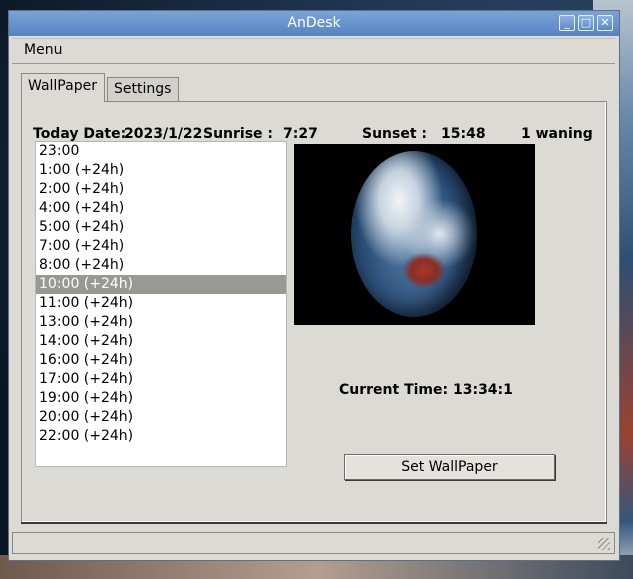  Describe the element at coordinates (63, 87) in the screenshot. I see `tab-wallpaper: WallPaper` at that location.